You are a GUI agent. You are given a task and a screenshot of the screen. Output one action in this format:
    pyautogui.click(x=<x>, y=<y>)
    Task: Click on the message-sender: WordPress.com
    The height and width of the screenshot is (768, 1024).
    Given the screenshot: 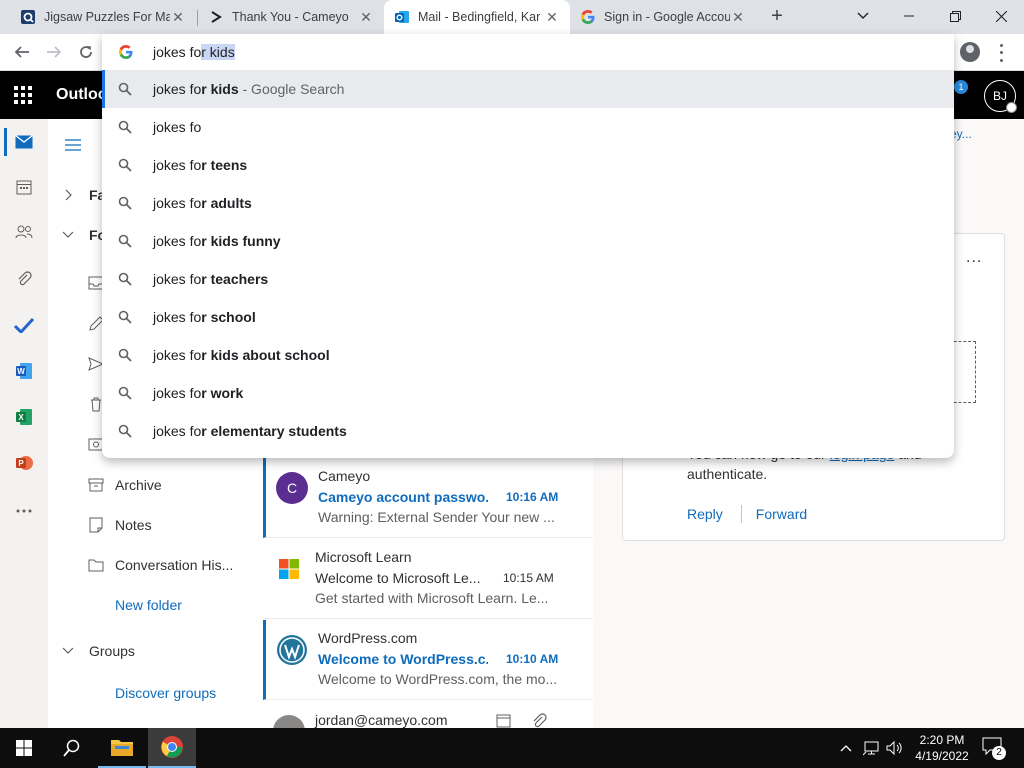 What is the action you would take?
    pyautogui.click(x=368, y=638)
    